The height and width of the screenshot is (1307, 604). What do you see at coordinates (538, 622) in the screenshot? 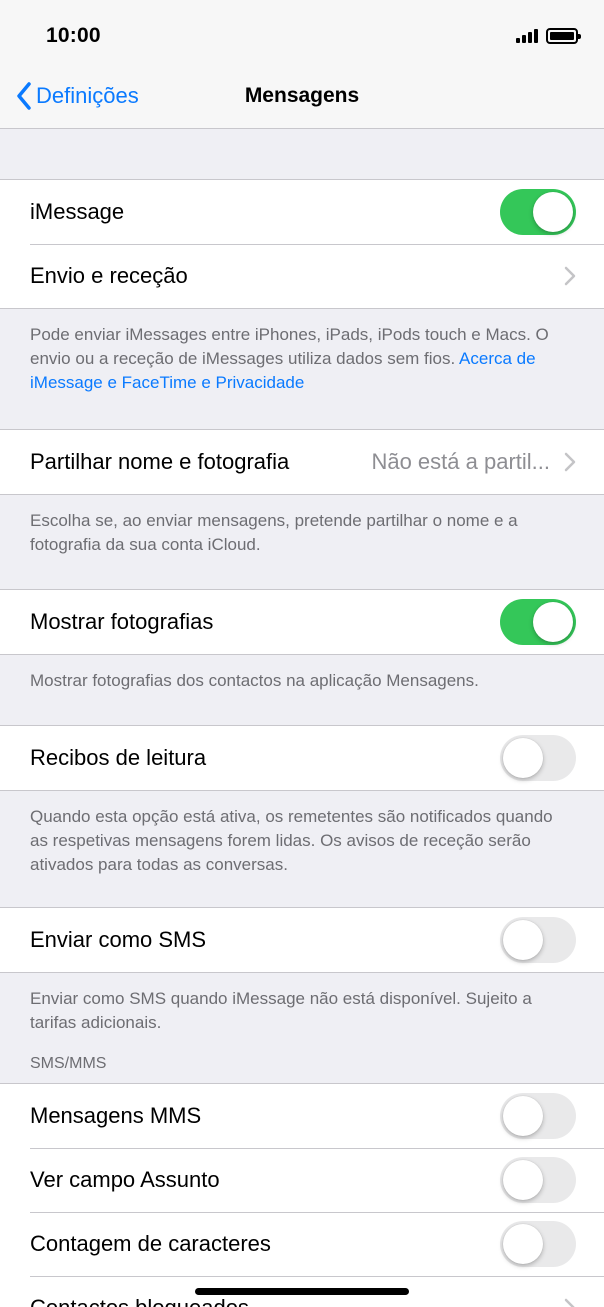
I see `mostrar-fotos-toggle` at bounding box center [538, 622].